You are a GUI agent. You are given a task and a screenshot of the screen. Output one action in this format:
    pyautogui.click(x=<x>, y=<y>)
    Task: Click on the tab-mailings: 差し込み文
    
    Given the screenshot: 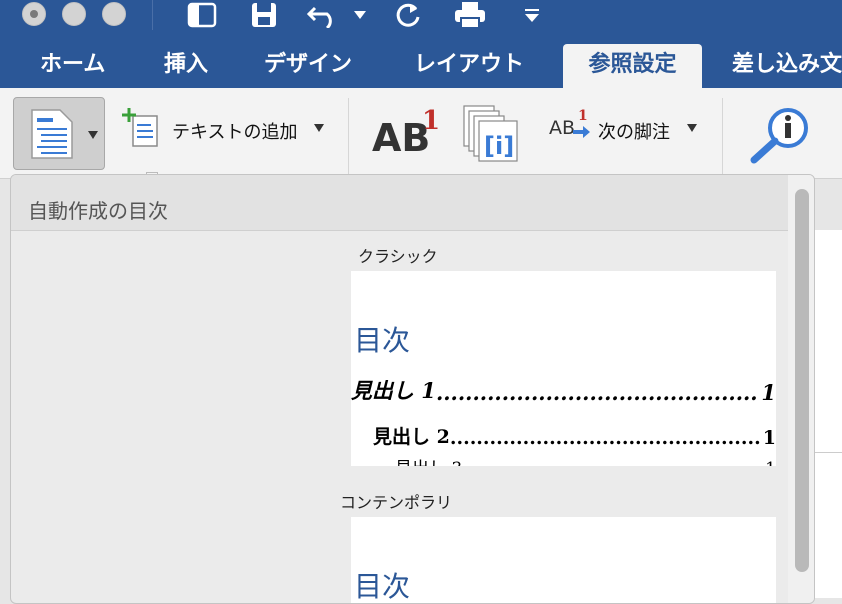 What is the action you would take?
    pyautogui.click(x=787, y=66)
    